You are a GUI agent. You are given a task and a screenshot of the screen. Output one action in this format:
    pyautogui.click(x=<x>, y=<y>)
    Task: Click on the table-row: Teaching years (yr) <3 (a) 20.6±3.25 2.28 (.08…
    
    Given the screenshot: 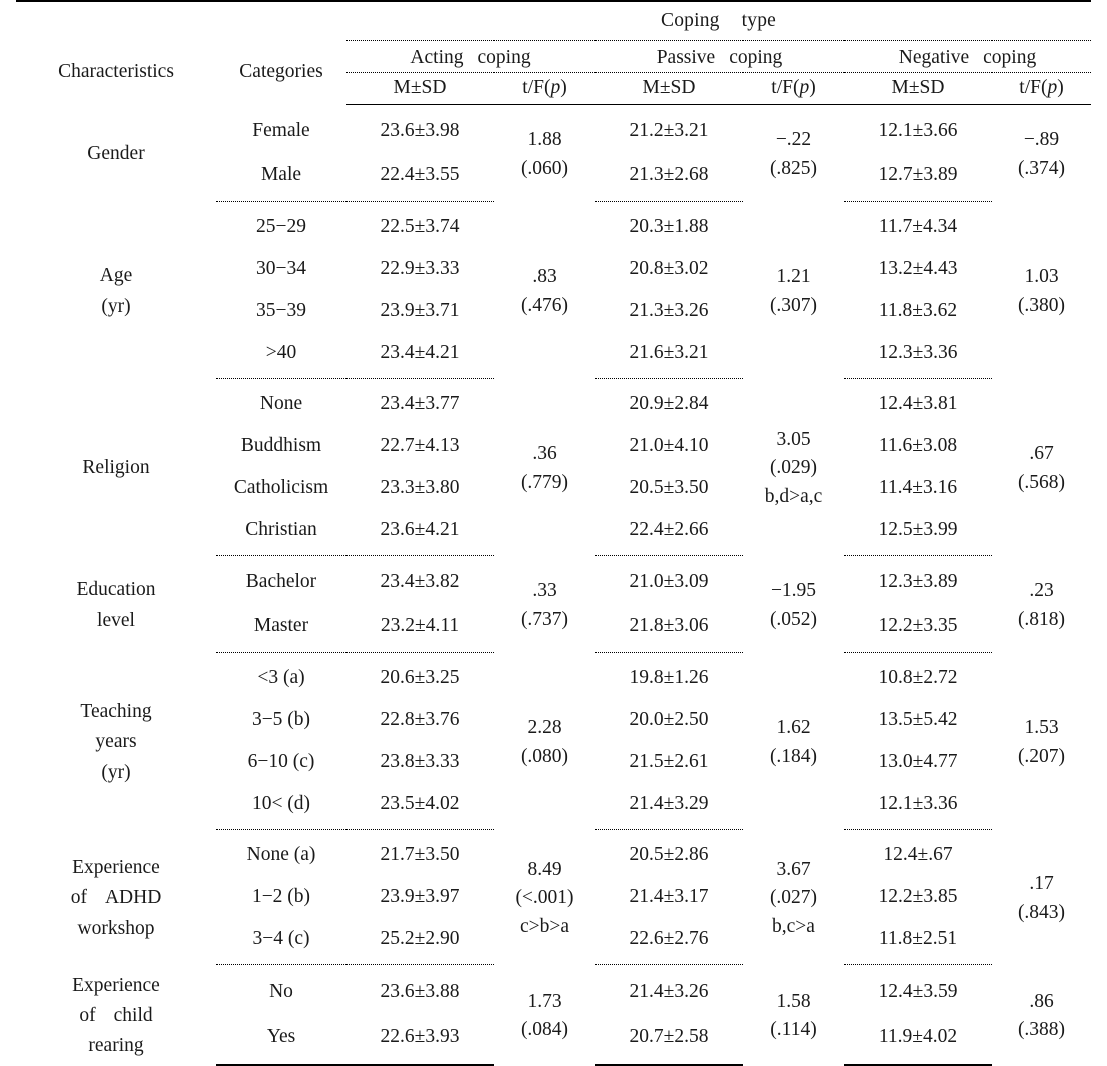 What is the action you would take?
    pyautogui.click(x=553, y=717)
    